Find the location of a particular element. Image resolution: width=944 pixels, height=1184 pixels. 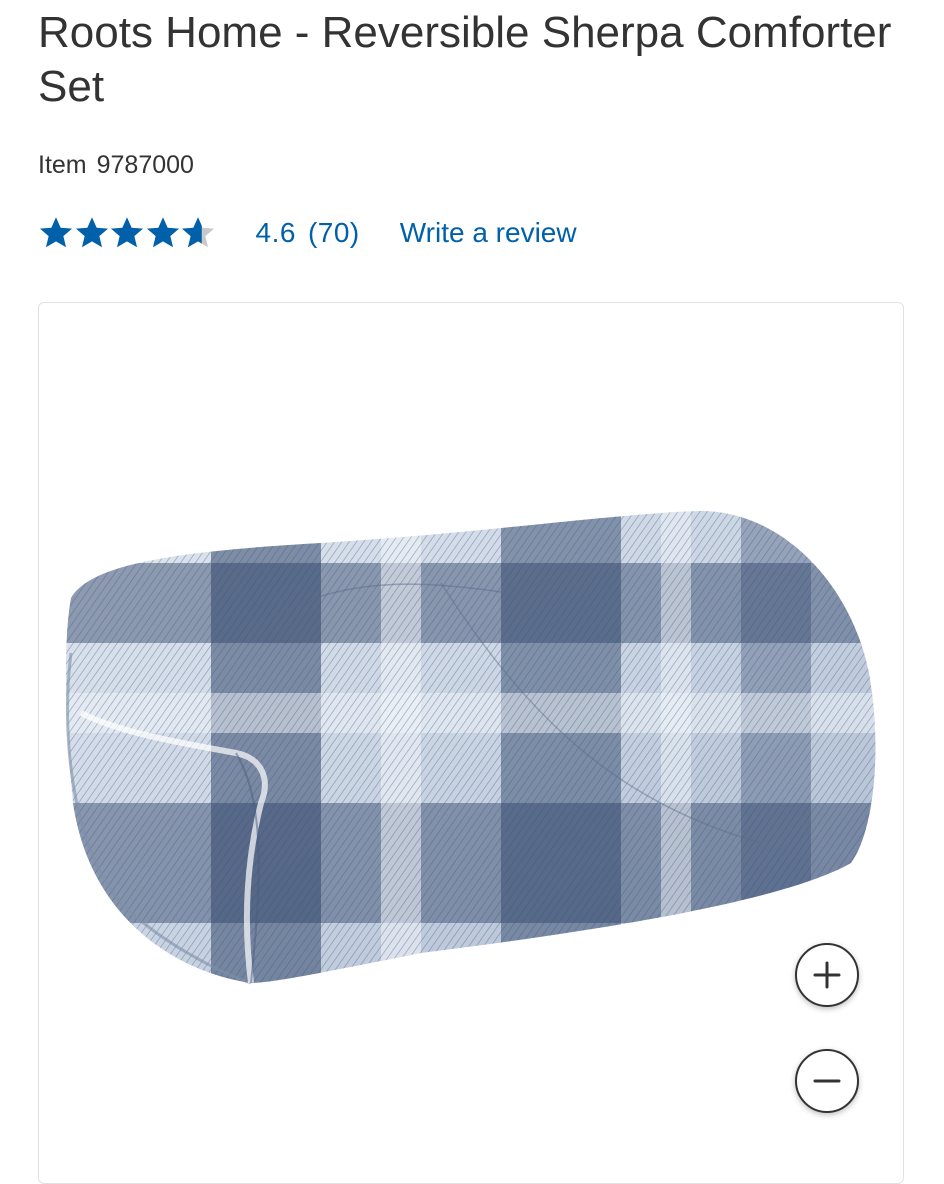

write-review-link: Write a review is located at coordinates (488, 233).